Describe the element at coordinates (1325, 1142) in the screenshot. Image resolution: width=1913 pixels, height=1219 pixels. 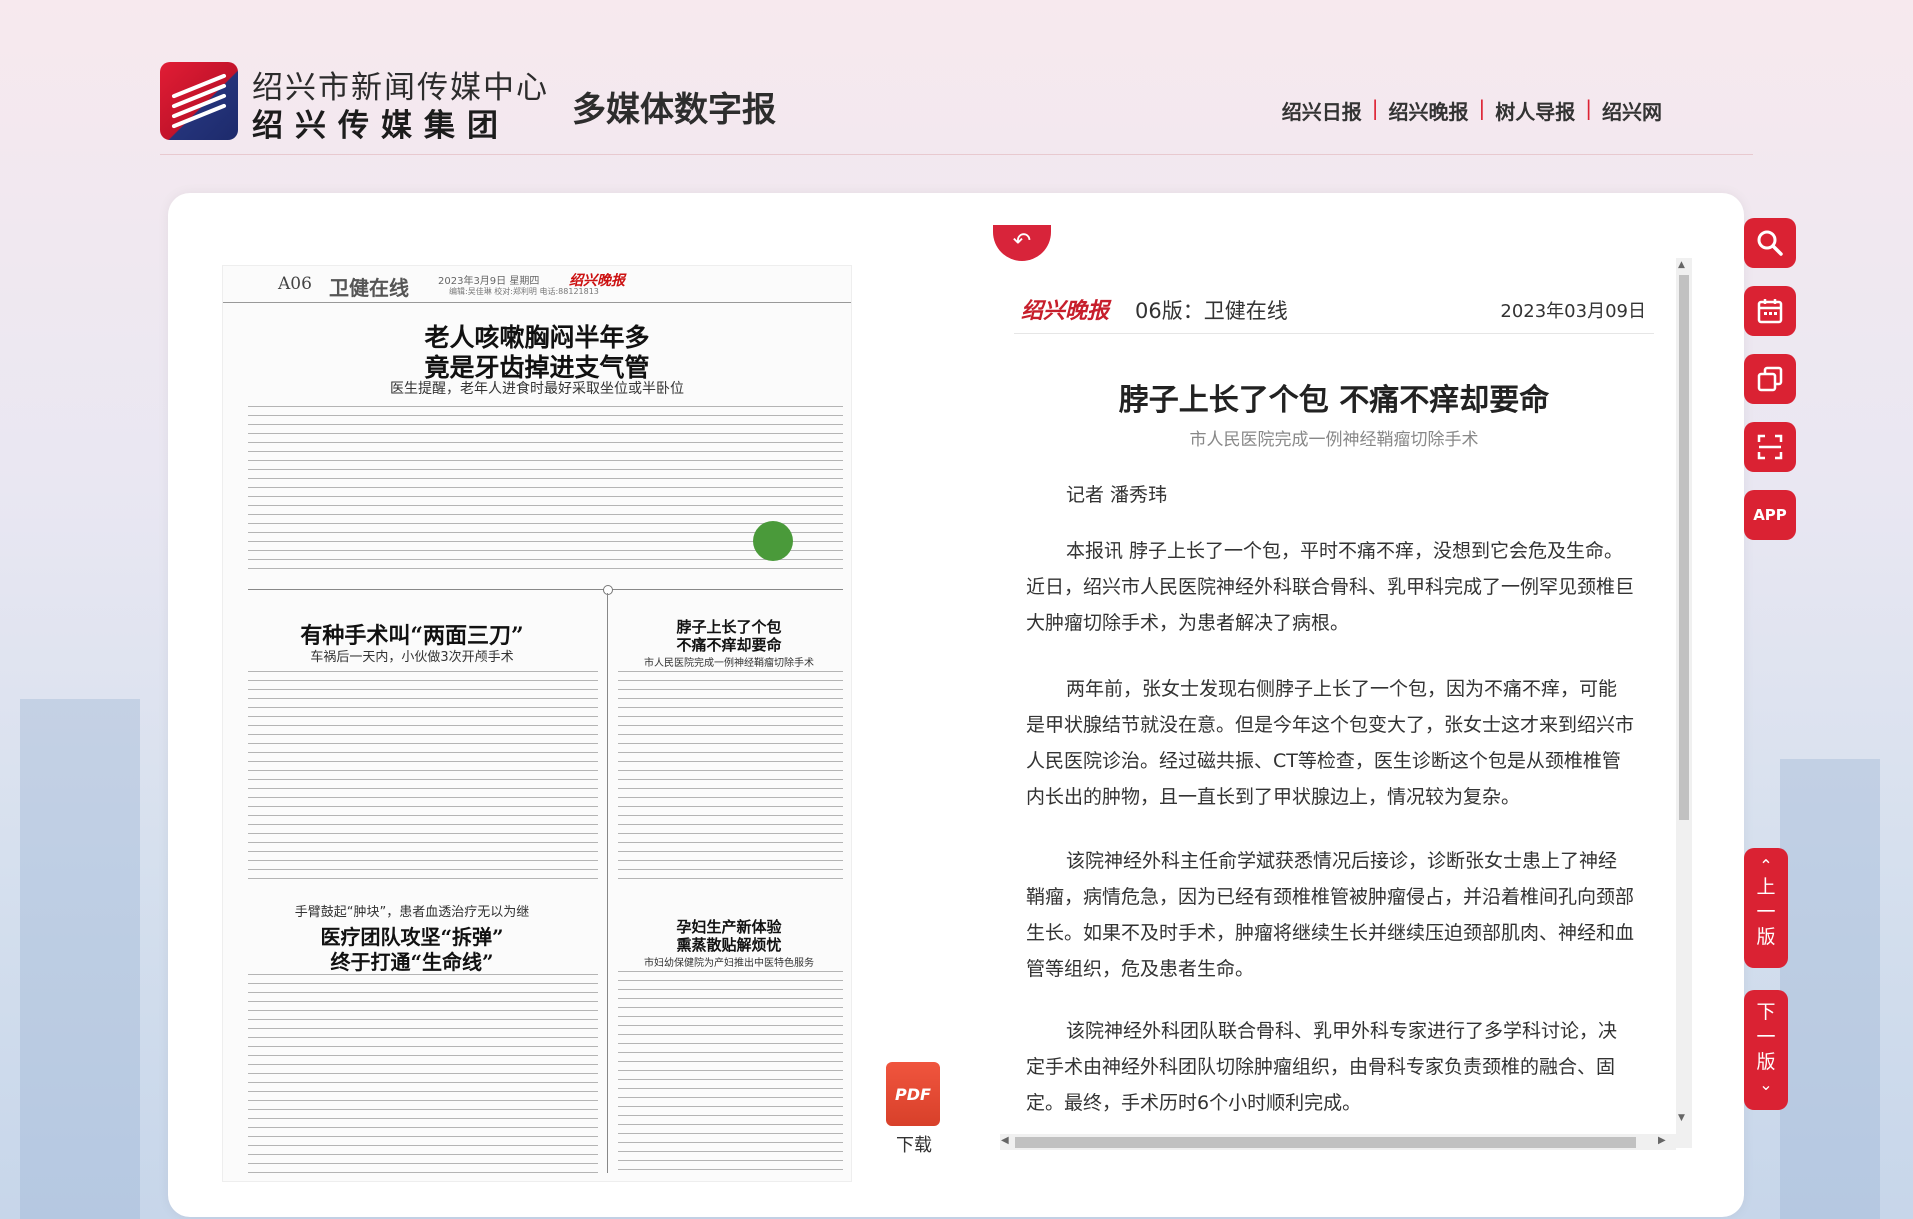
I see `horizontal-scroll-thumb` at that location.